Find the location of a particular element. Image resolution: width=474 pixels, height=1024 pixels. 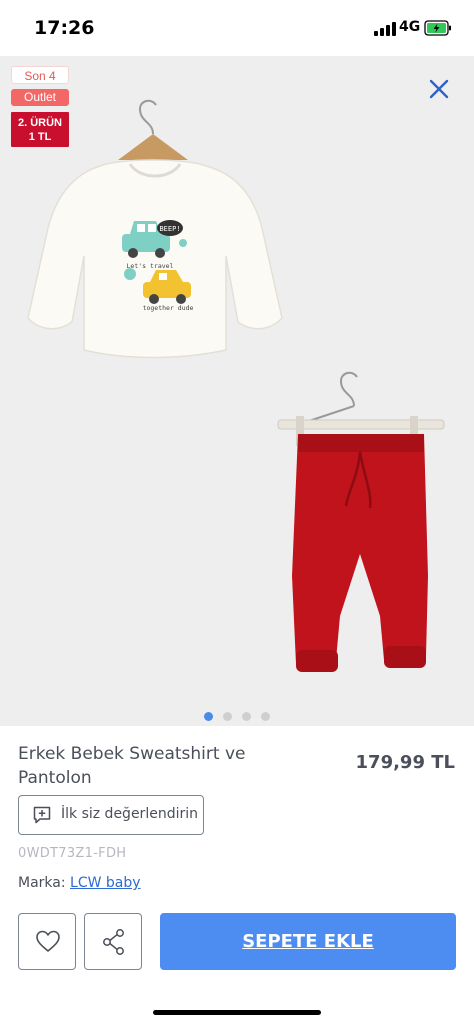

status-time: 17:26 is located at coordinates (64, 28).